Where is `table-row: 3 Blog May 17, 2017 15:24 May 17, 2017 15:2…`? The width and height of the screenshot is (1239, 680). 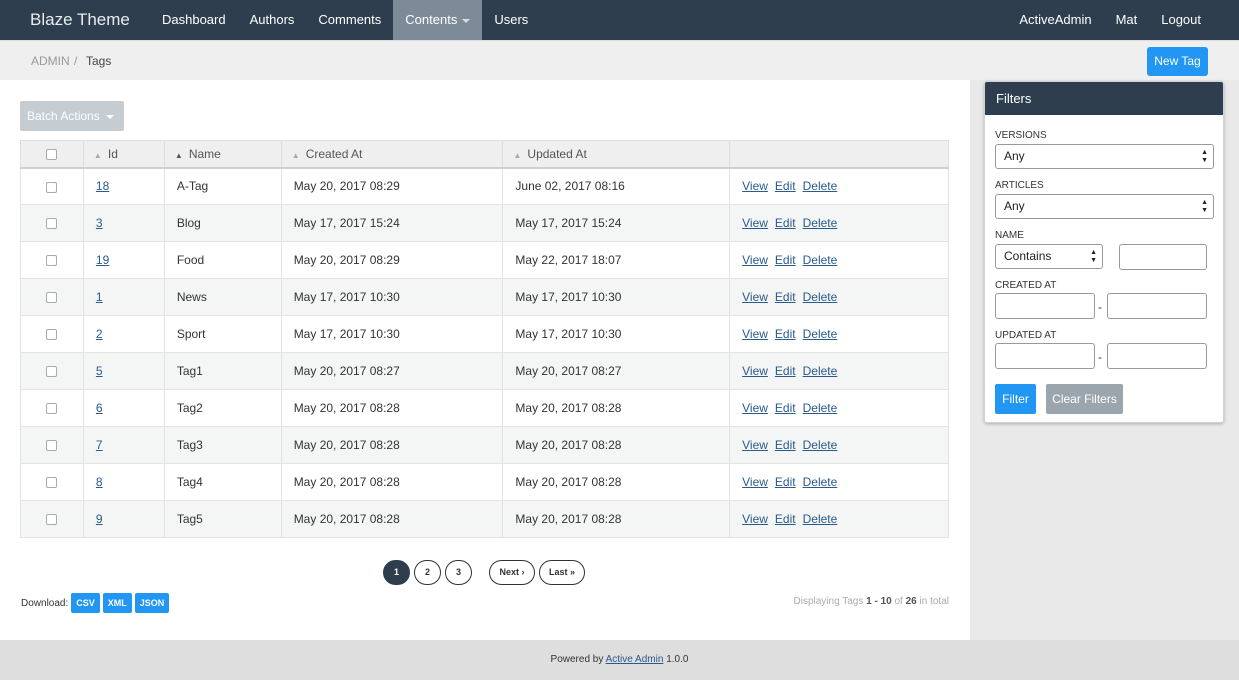 table-row: 3 Blog May 17, 2017 15:24 May 17, 2017 15:2… is located at coordinates (484, 223).